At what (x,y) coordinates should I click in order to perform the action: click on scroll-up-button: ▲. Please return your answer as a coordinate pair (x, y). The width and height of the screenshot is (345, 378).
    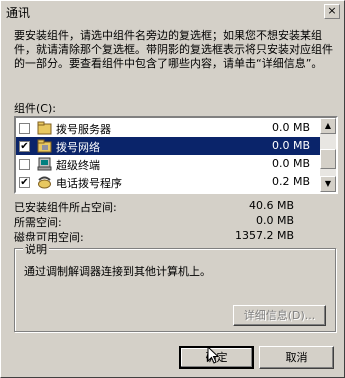
    Looking at the image, I should click on (328, 126).